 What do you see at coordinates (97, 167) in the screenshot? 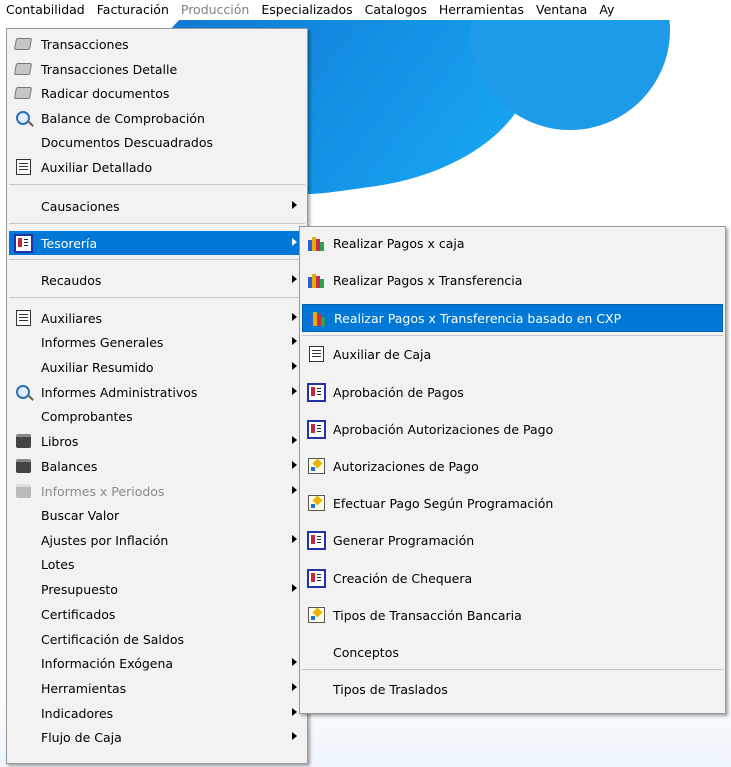
I see `menu-item-label: Auxiliar Detallado` at bounding box center [97, 167].